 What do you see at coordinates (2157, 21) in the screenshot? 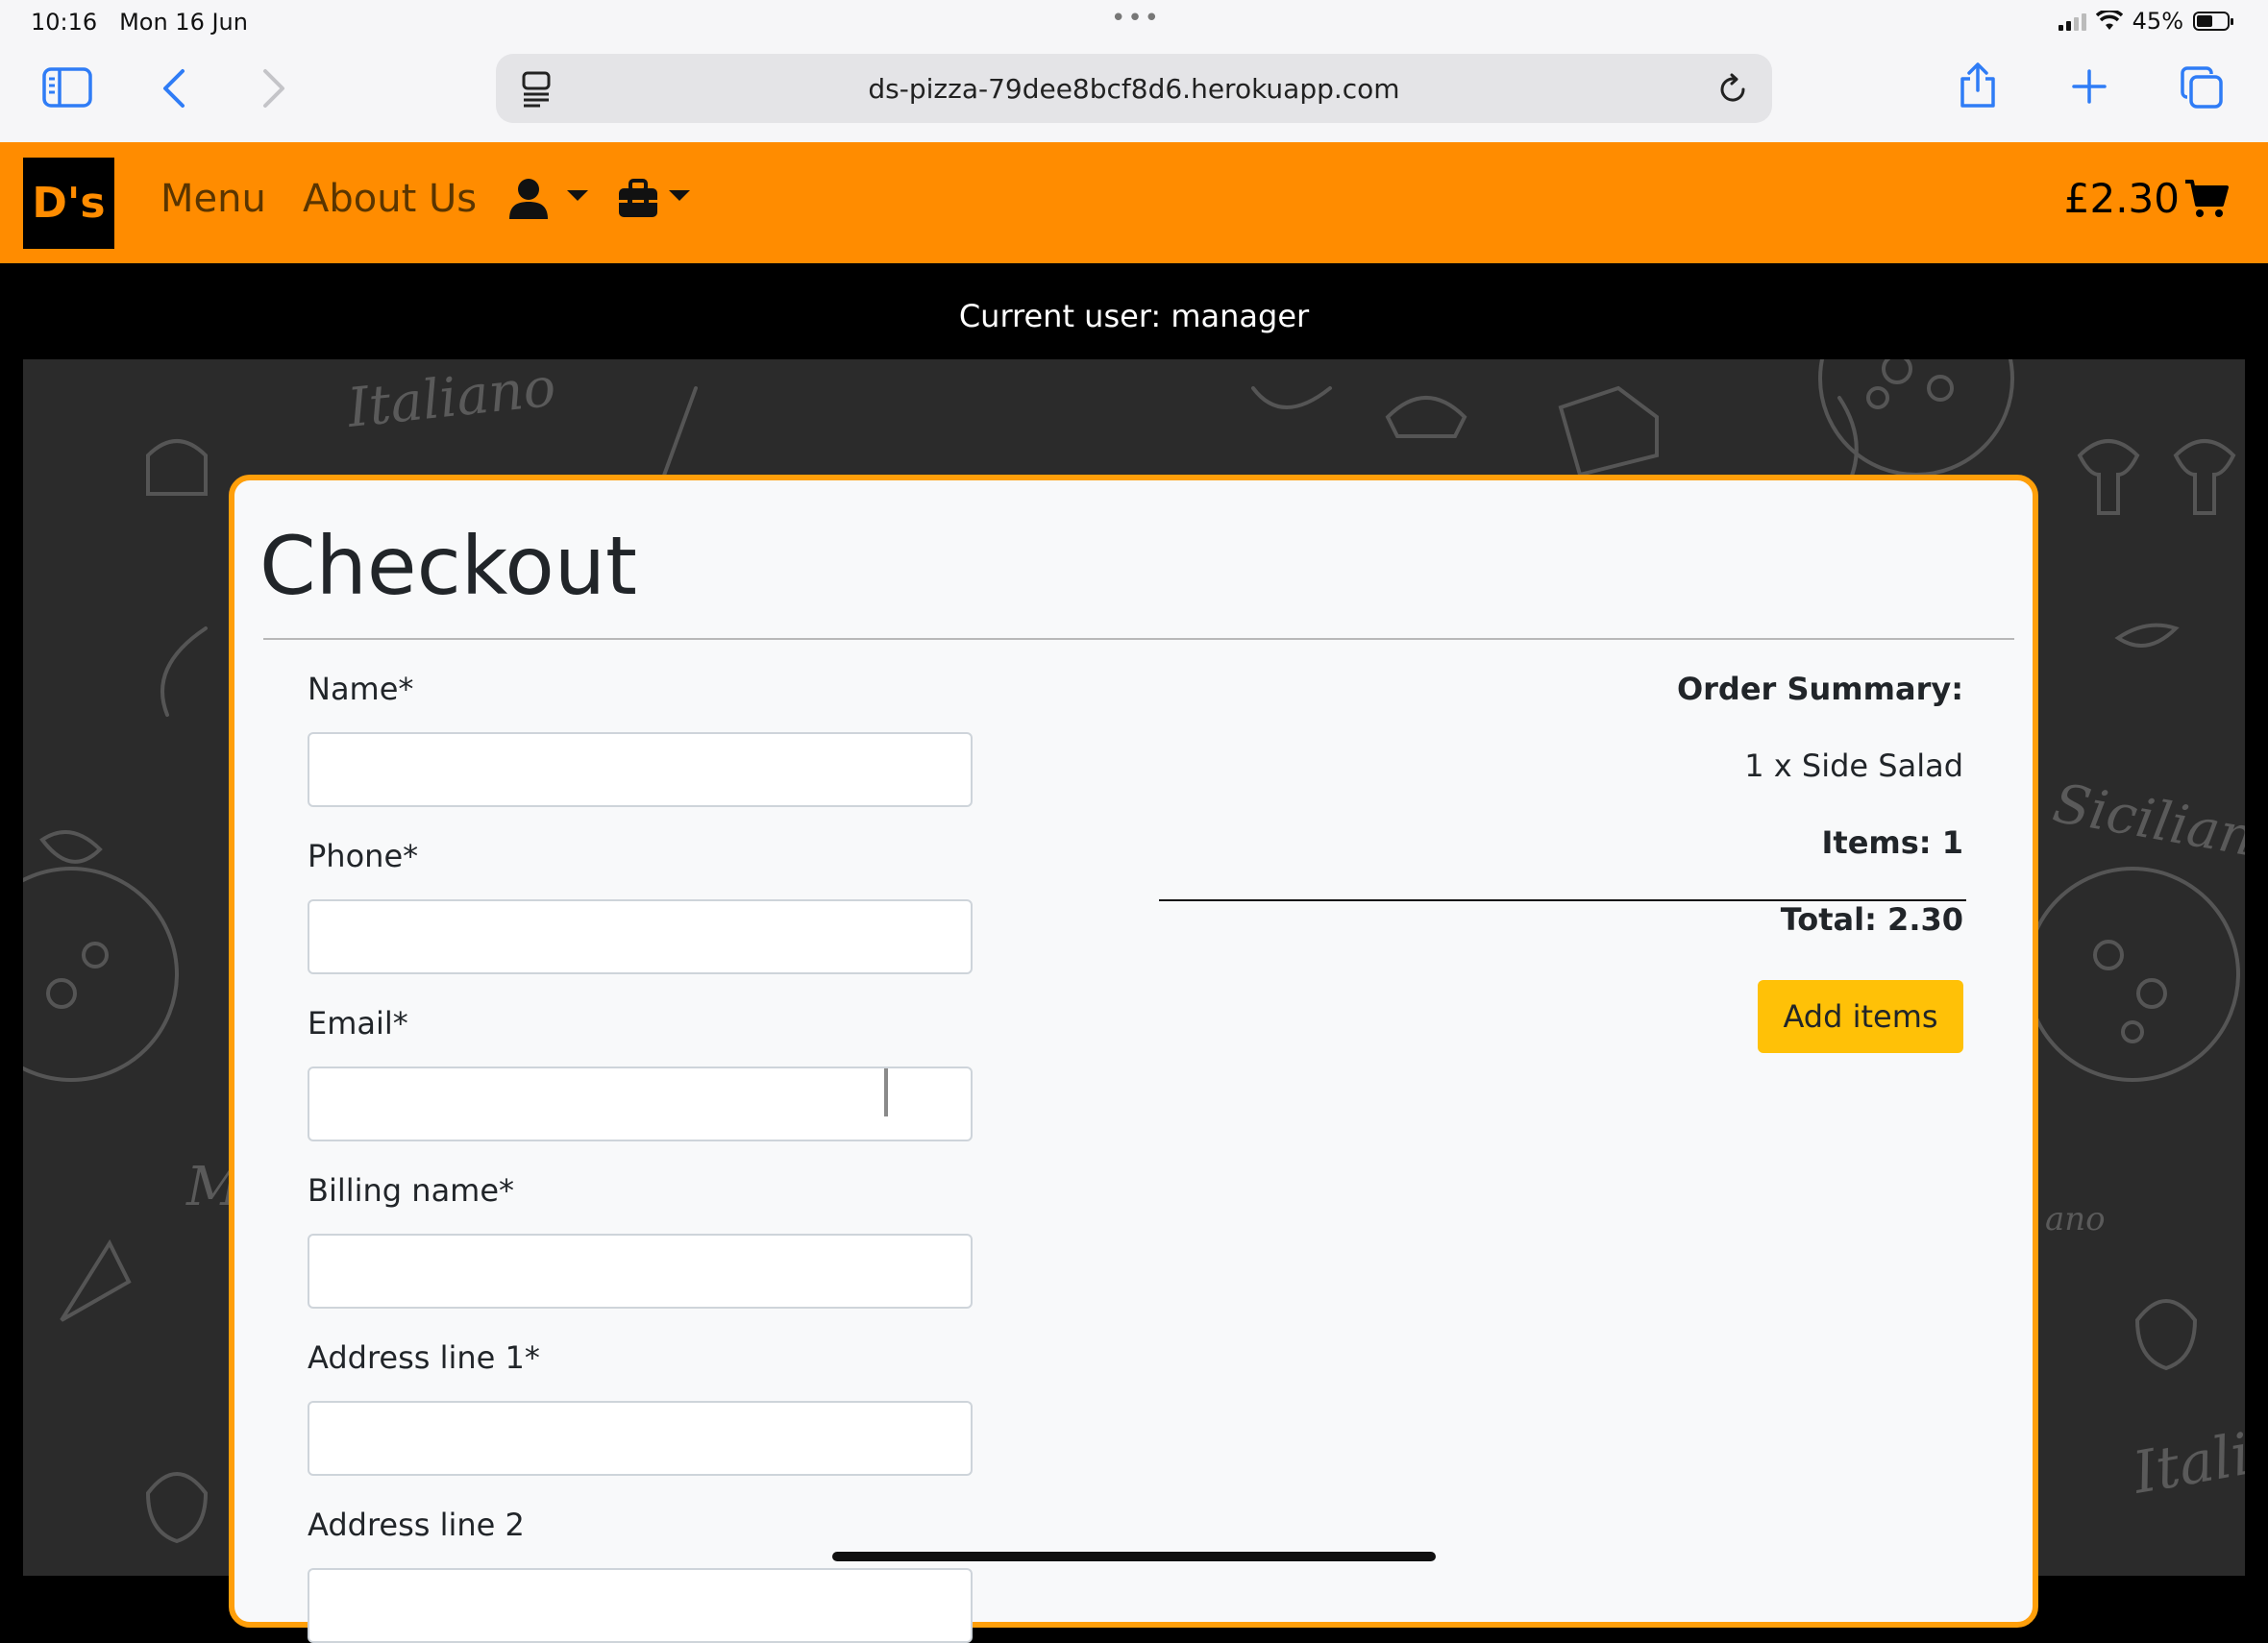
I see `battery-percent: 45%` at bounding box center [2157, 21].